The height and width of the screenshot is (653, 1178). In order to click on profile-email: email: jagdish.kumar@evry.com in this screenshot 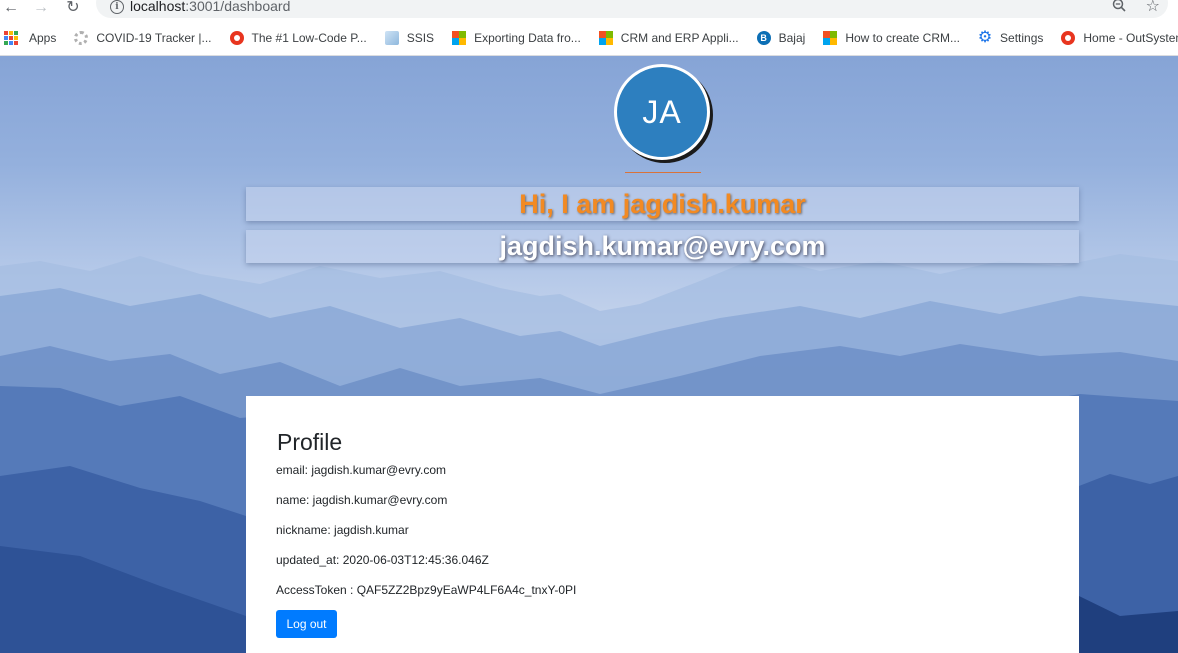, I will do `click(361, 470)`.